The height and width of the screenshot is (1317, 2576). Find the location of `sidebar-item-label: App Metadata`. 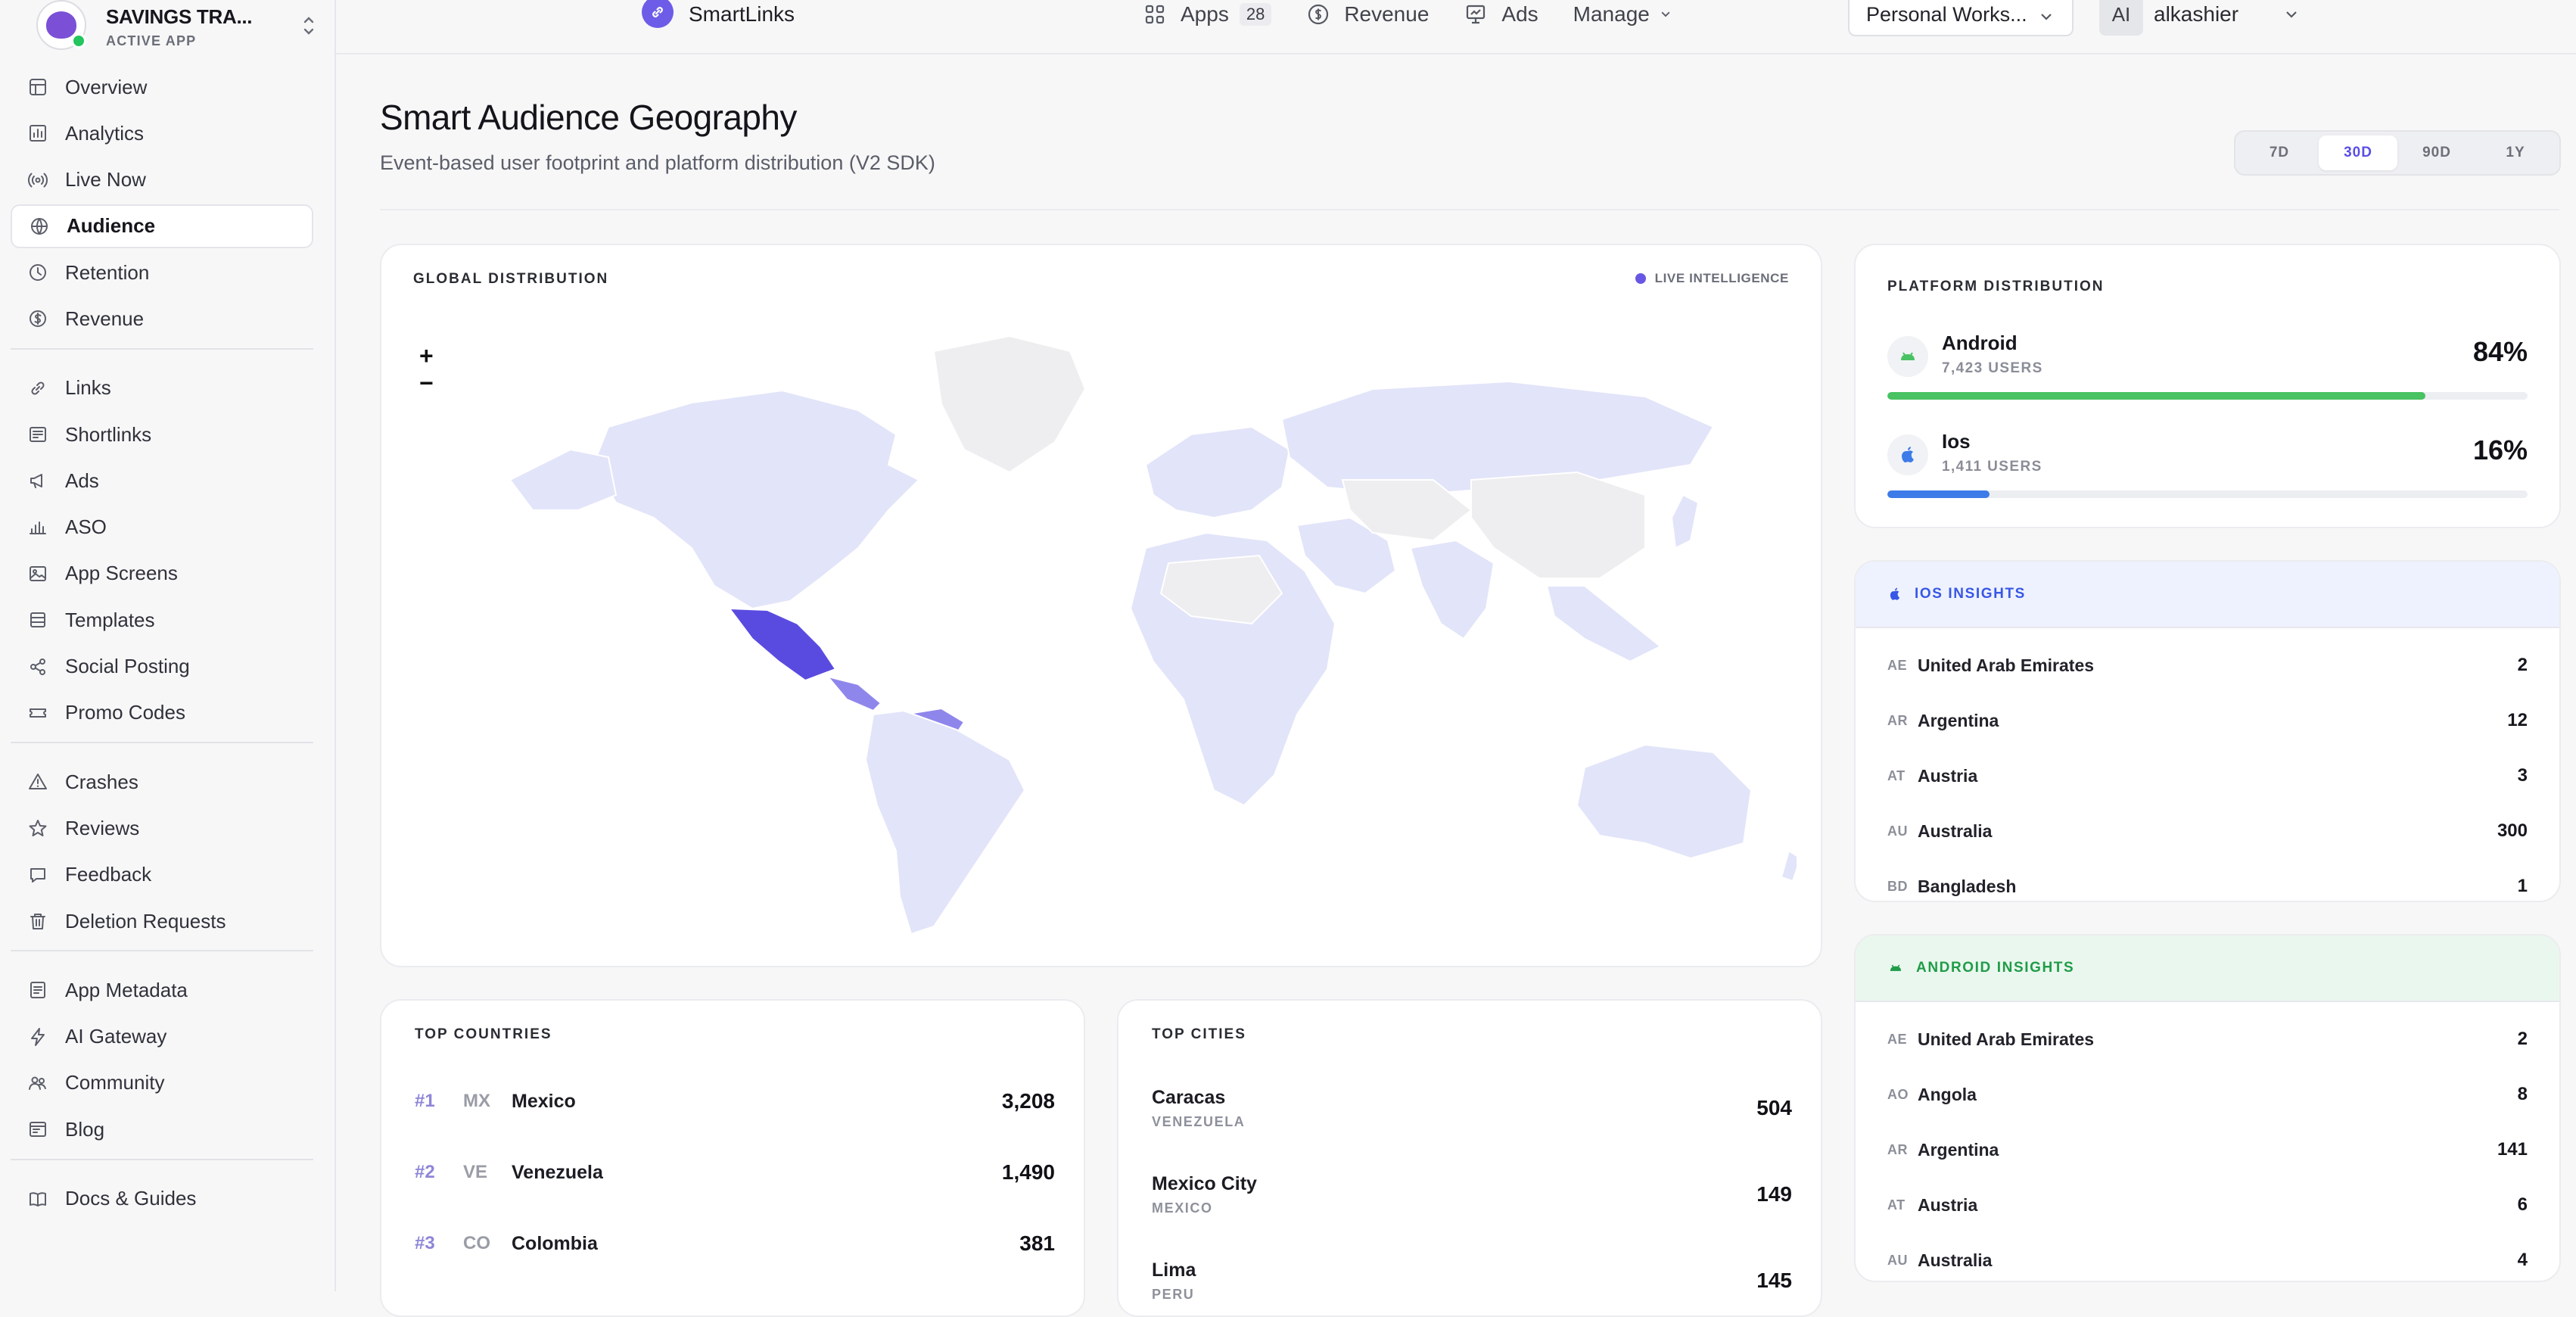

sidebar-item-label: App Metadata is located at coordinates (126, 989).